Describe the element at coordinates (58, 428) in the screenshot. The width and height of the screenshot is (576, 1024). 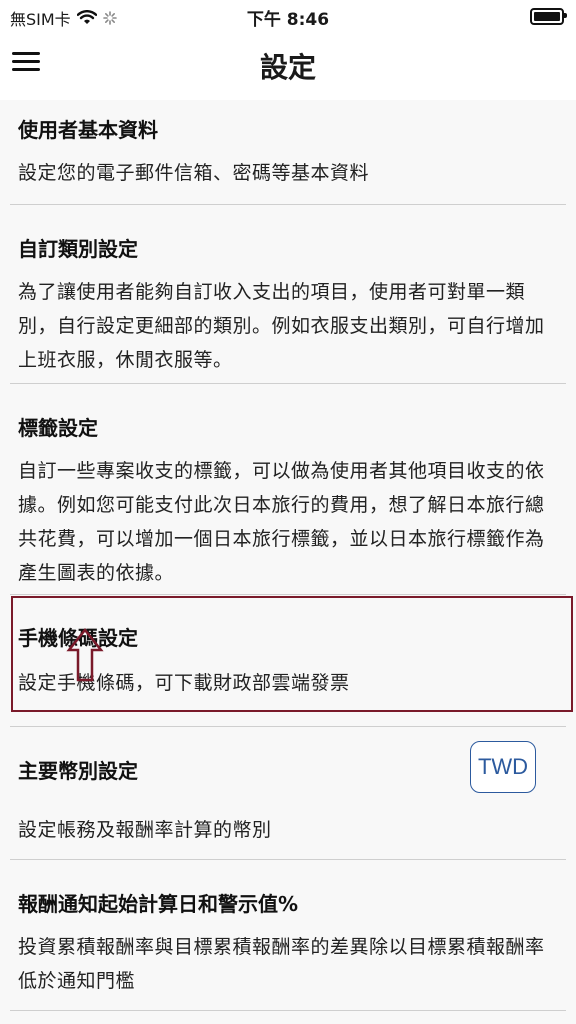
I see `setting-title: 標籤設定` at that location.